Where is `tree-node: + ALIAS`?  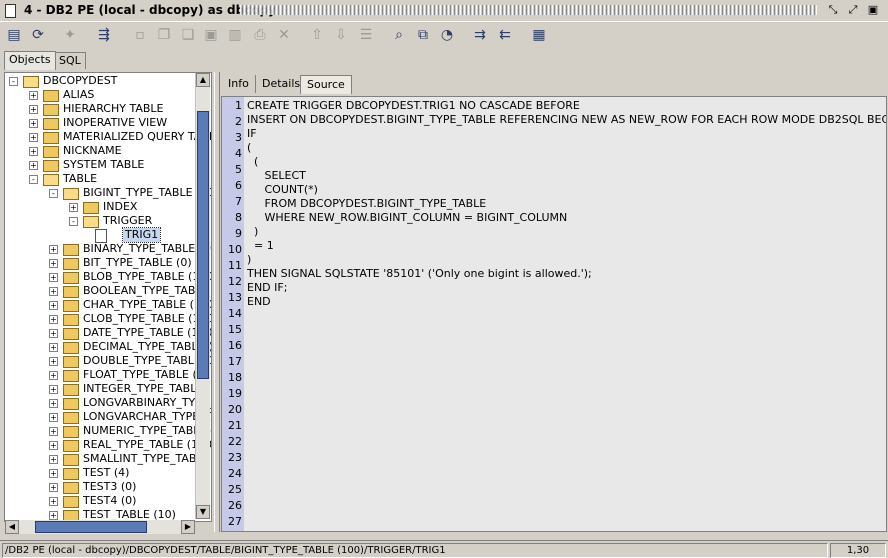 tree-node: + ALIAS is located at coordinates (100, 95).